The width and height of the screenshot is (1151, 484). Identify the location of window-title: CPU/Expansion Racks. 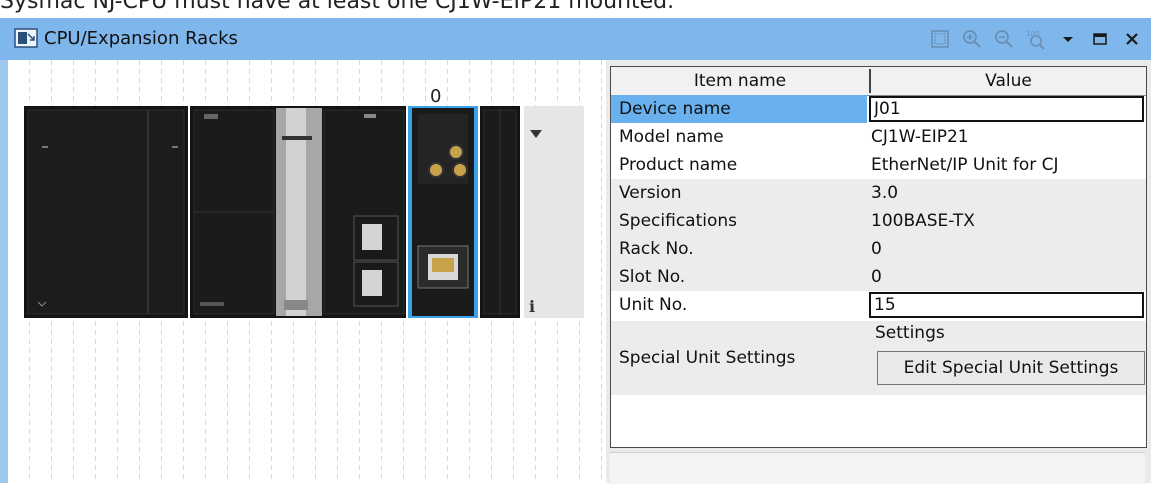
(141, 38).